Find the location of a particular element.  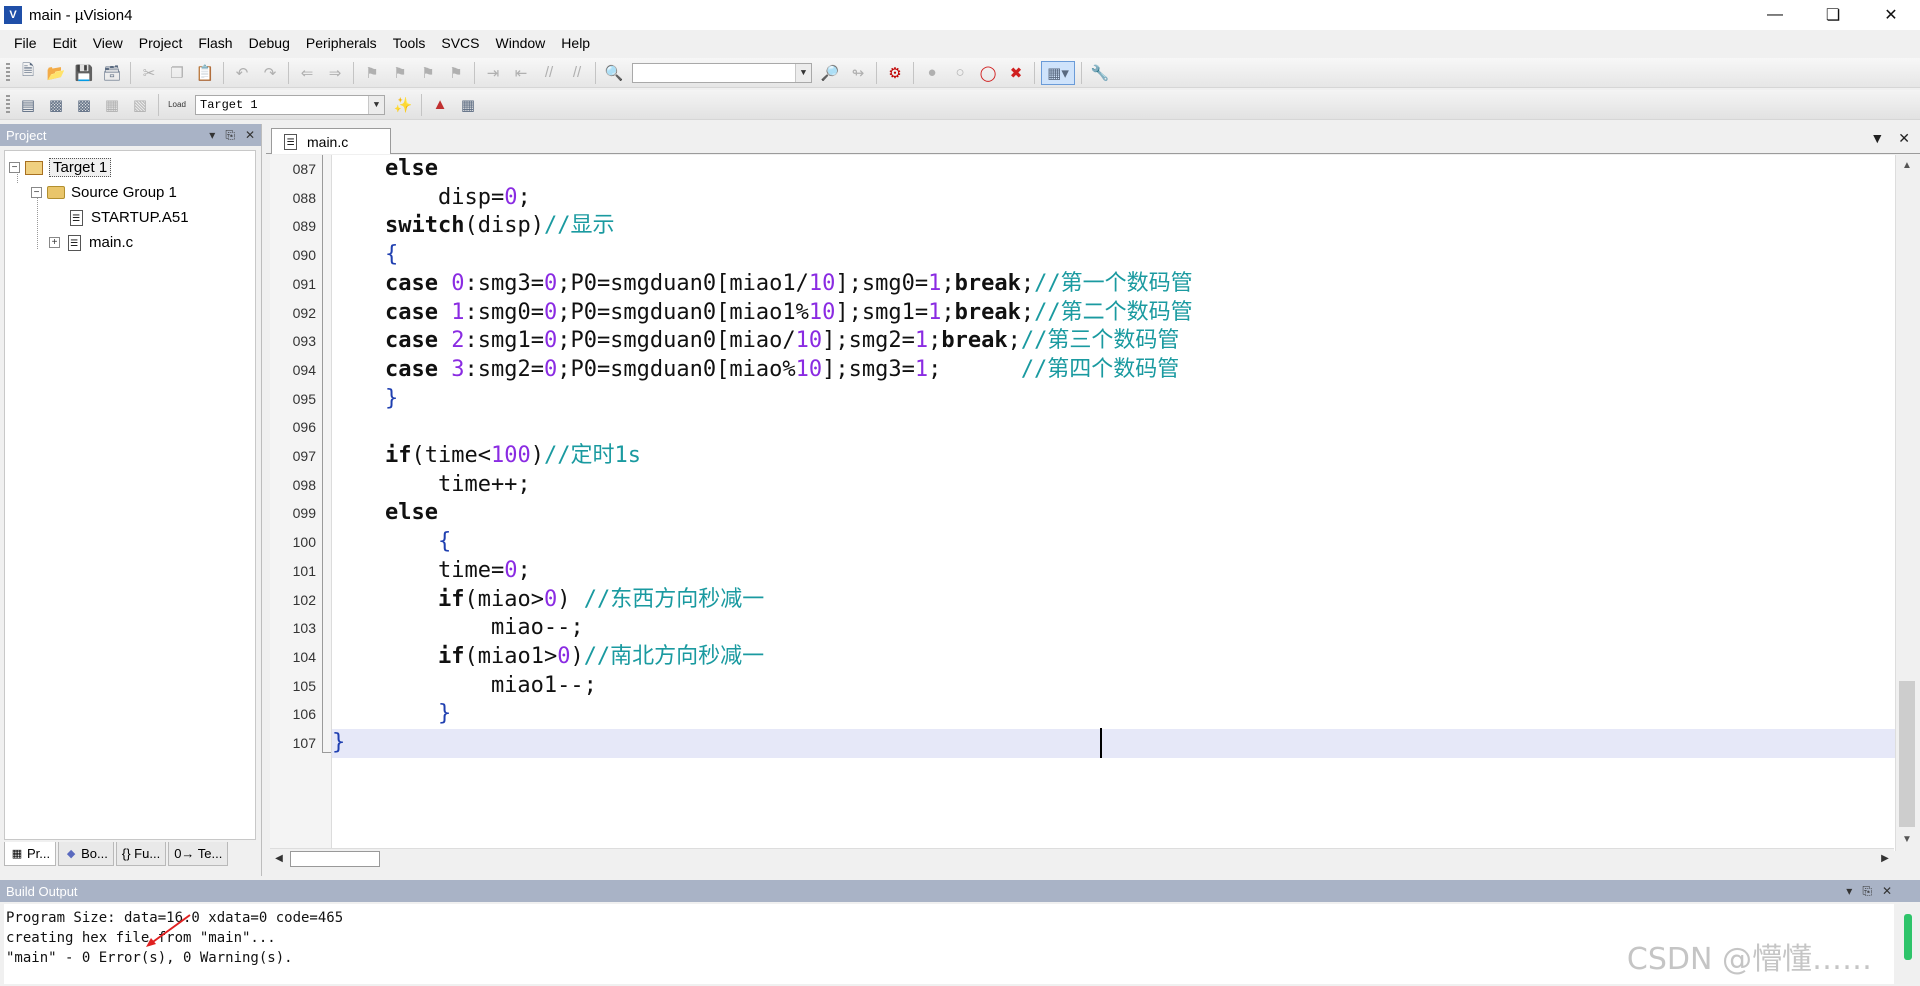

close-button: ✕ is located at coordinates (1891, 15).